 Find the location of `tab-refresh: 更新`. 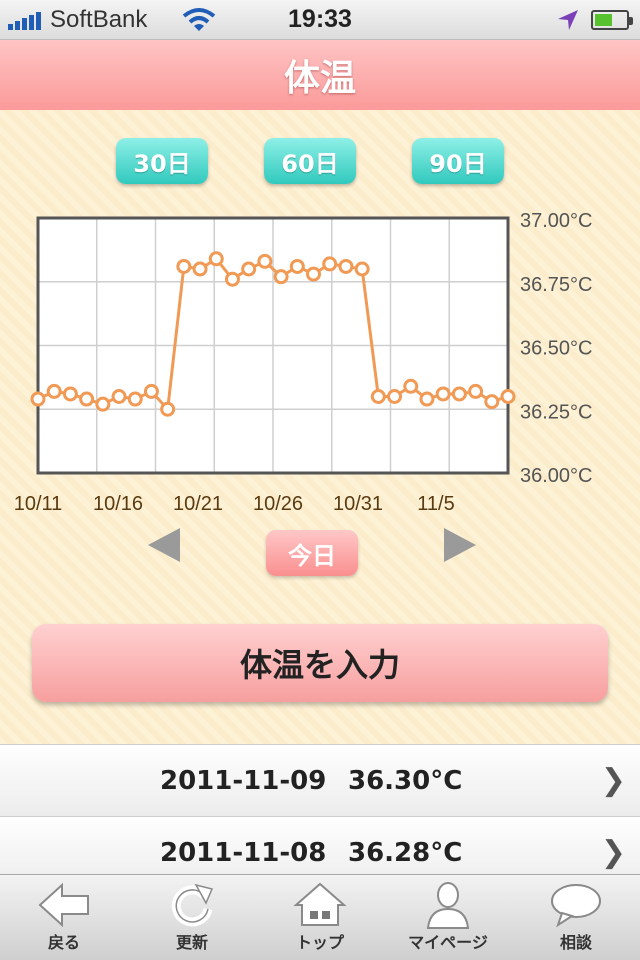

tab-refresh: 更新 is located at coordinates (192, 917).